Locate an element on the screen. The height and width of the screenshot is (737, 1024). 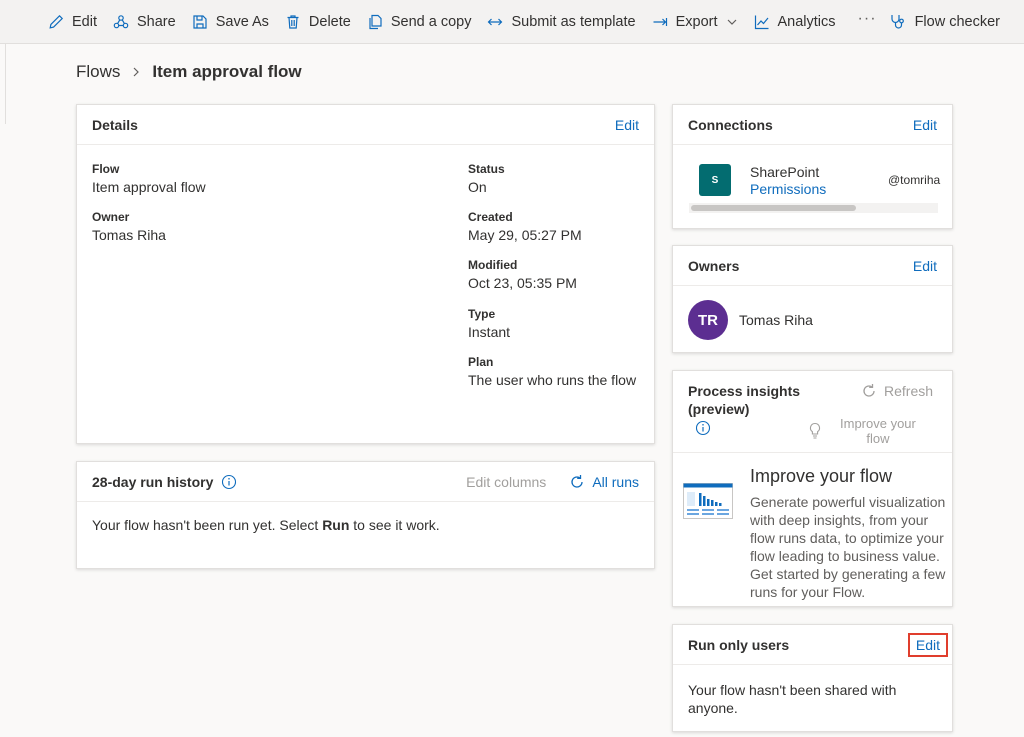
owner-label: Owner is located at coordinates (111, 217).